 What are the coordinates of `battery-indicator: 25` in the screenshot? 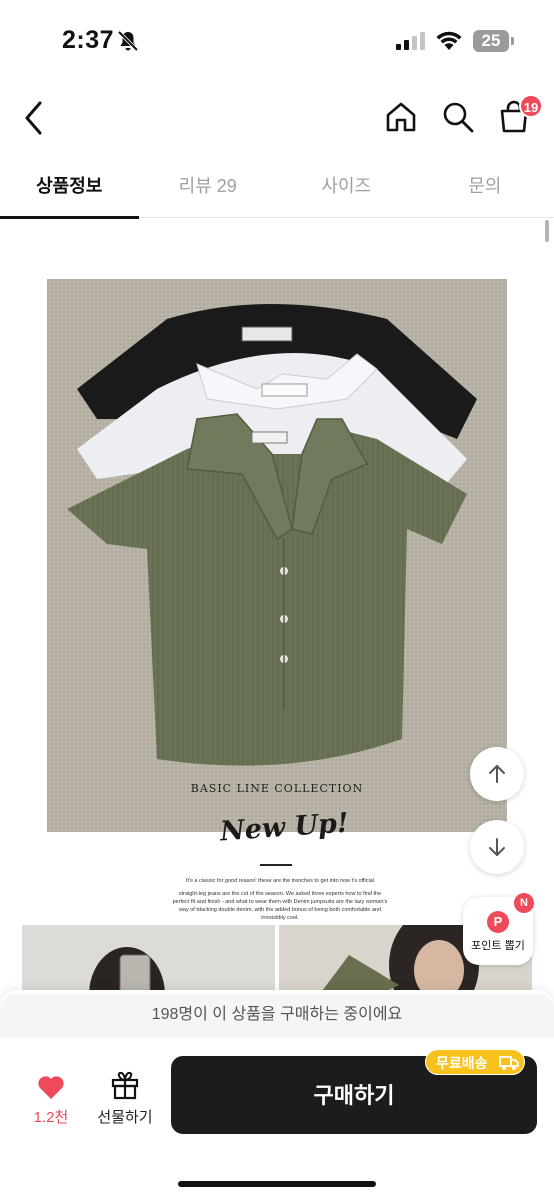 It's located at (491, 41).